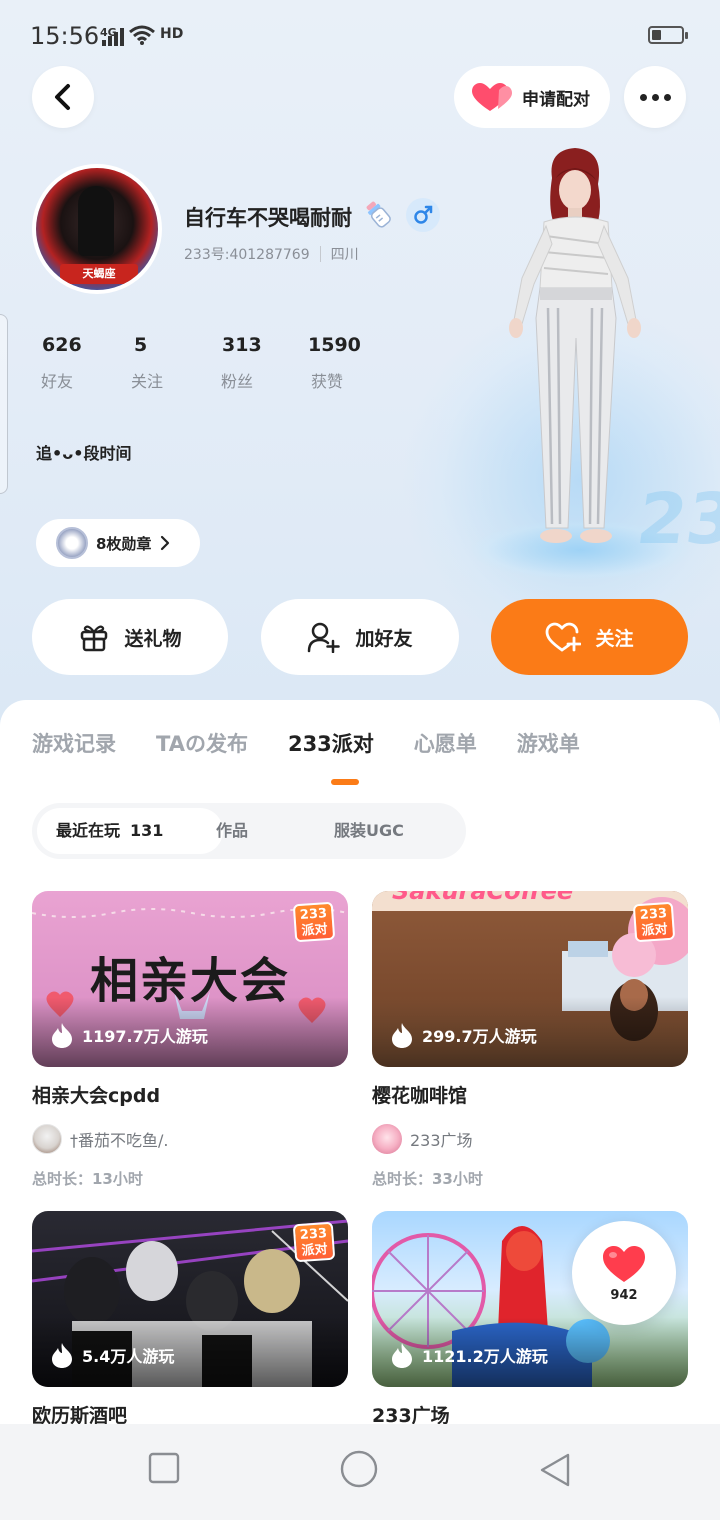 This screenshot has height=1520, width=720. I want to click on tab-wishlist: 心愿单, so click(445, 743).